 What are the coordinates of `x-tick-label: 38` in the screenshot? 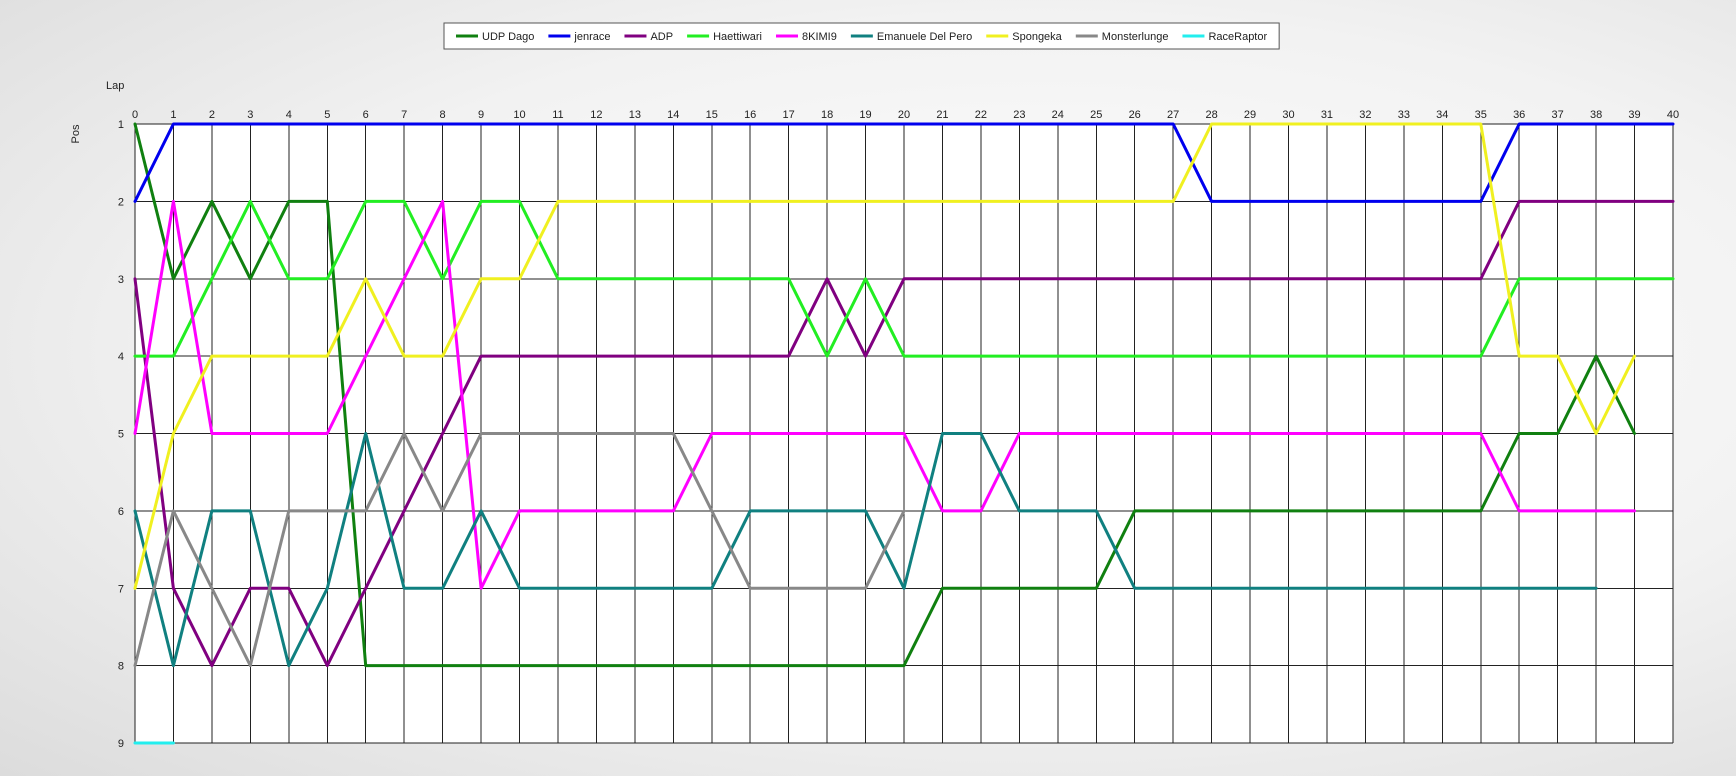 It's located at (1596, 115).